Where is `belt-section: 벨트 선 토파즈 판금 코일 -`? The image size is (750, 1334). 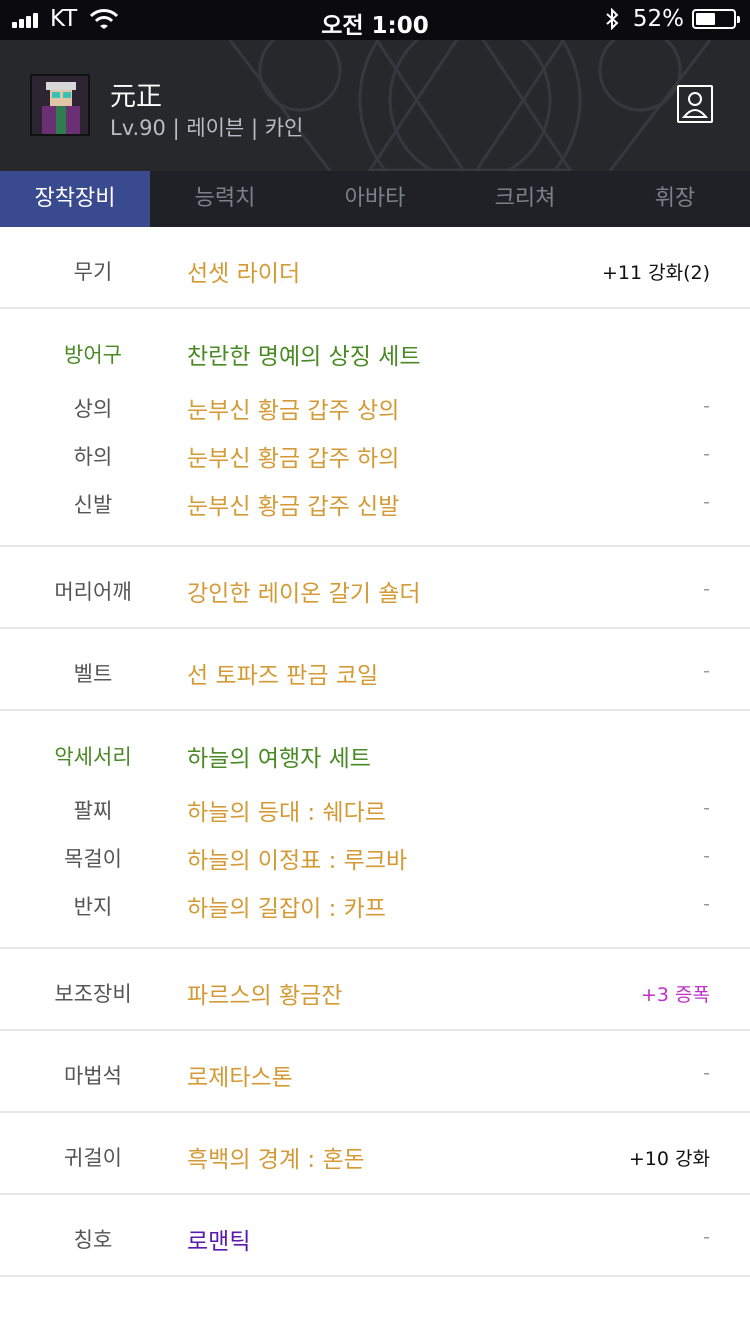
belt-section: 벨트 선 토파즈 판금 코일 - is located at coordinates (375, 670).